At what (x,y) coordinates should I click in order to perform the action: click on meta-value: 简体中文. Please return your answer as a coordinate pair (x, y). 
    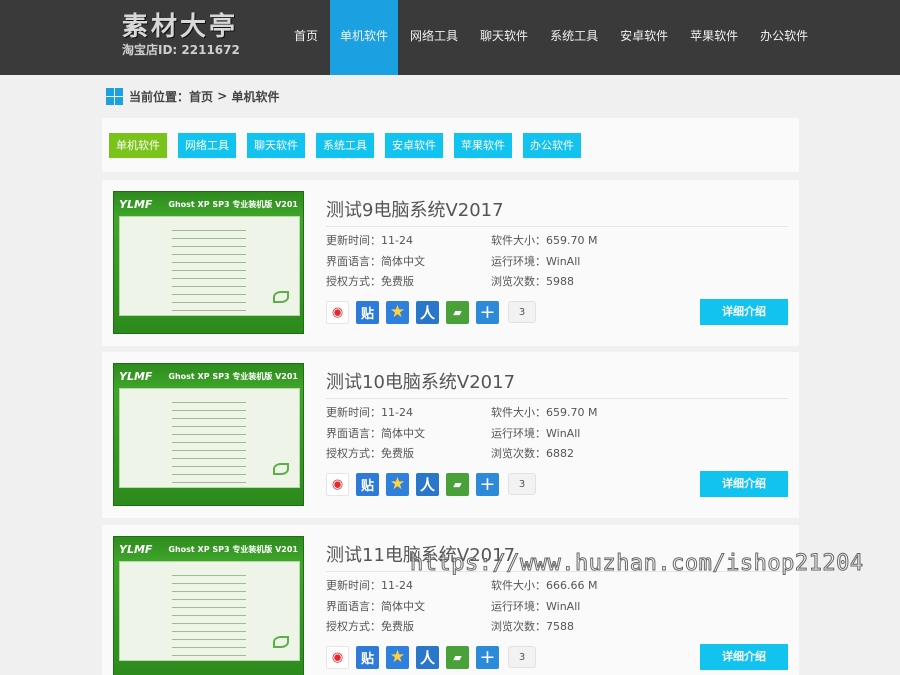
    Looking at the image, I should click on (403, 606).